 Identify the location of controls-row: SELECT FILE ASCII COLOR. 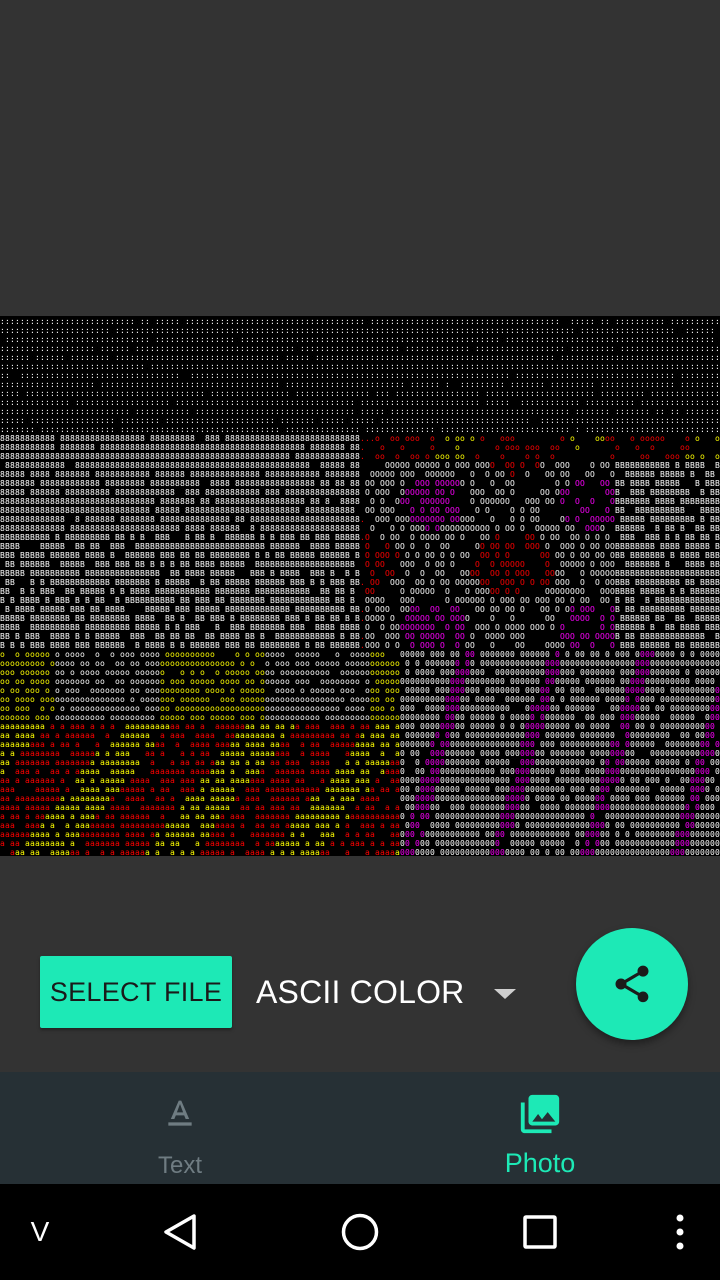
(360, 984).